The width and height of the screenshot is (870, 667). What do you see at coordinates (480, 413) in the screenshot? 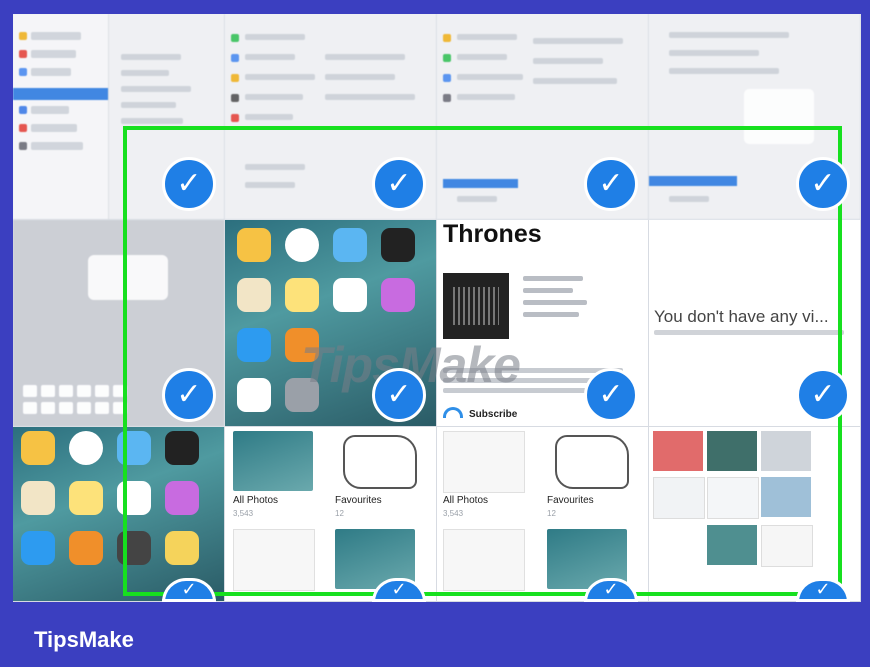
I see `subscribe-label: Subscribe` at bounding box center [480, 413].